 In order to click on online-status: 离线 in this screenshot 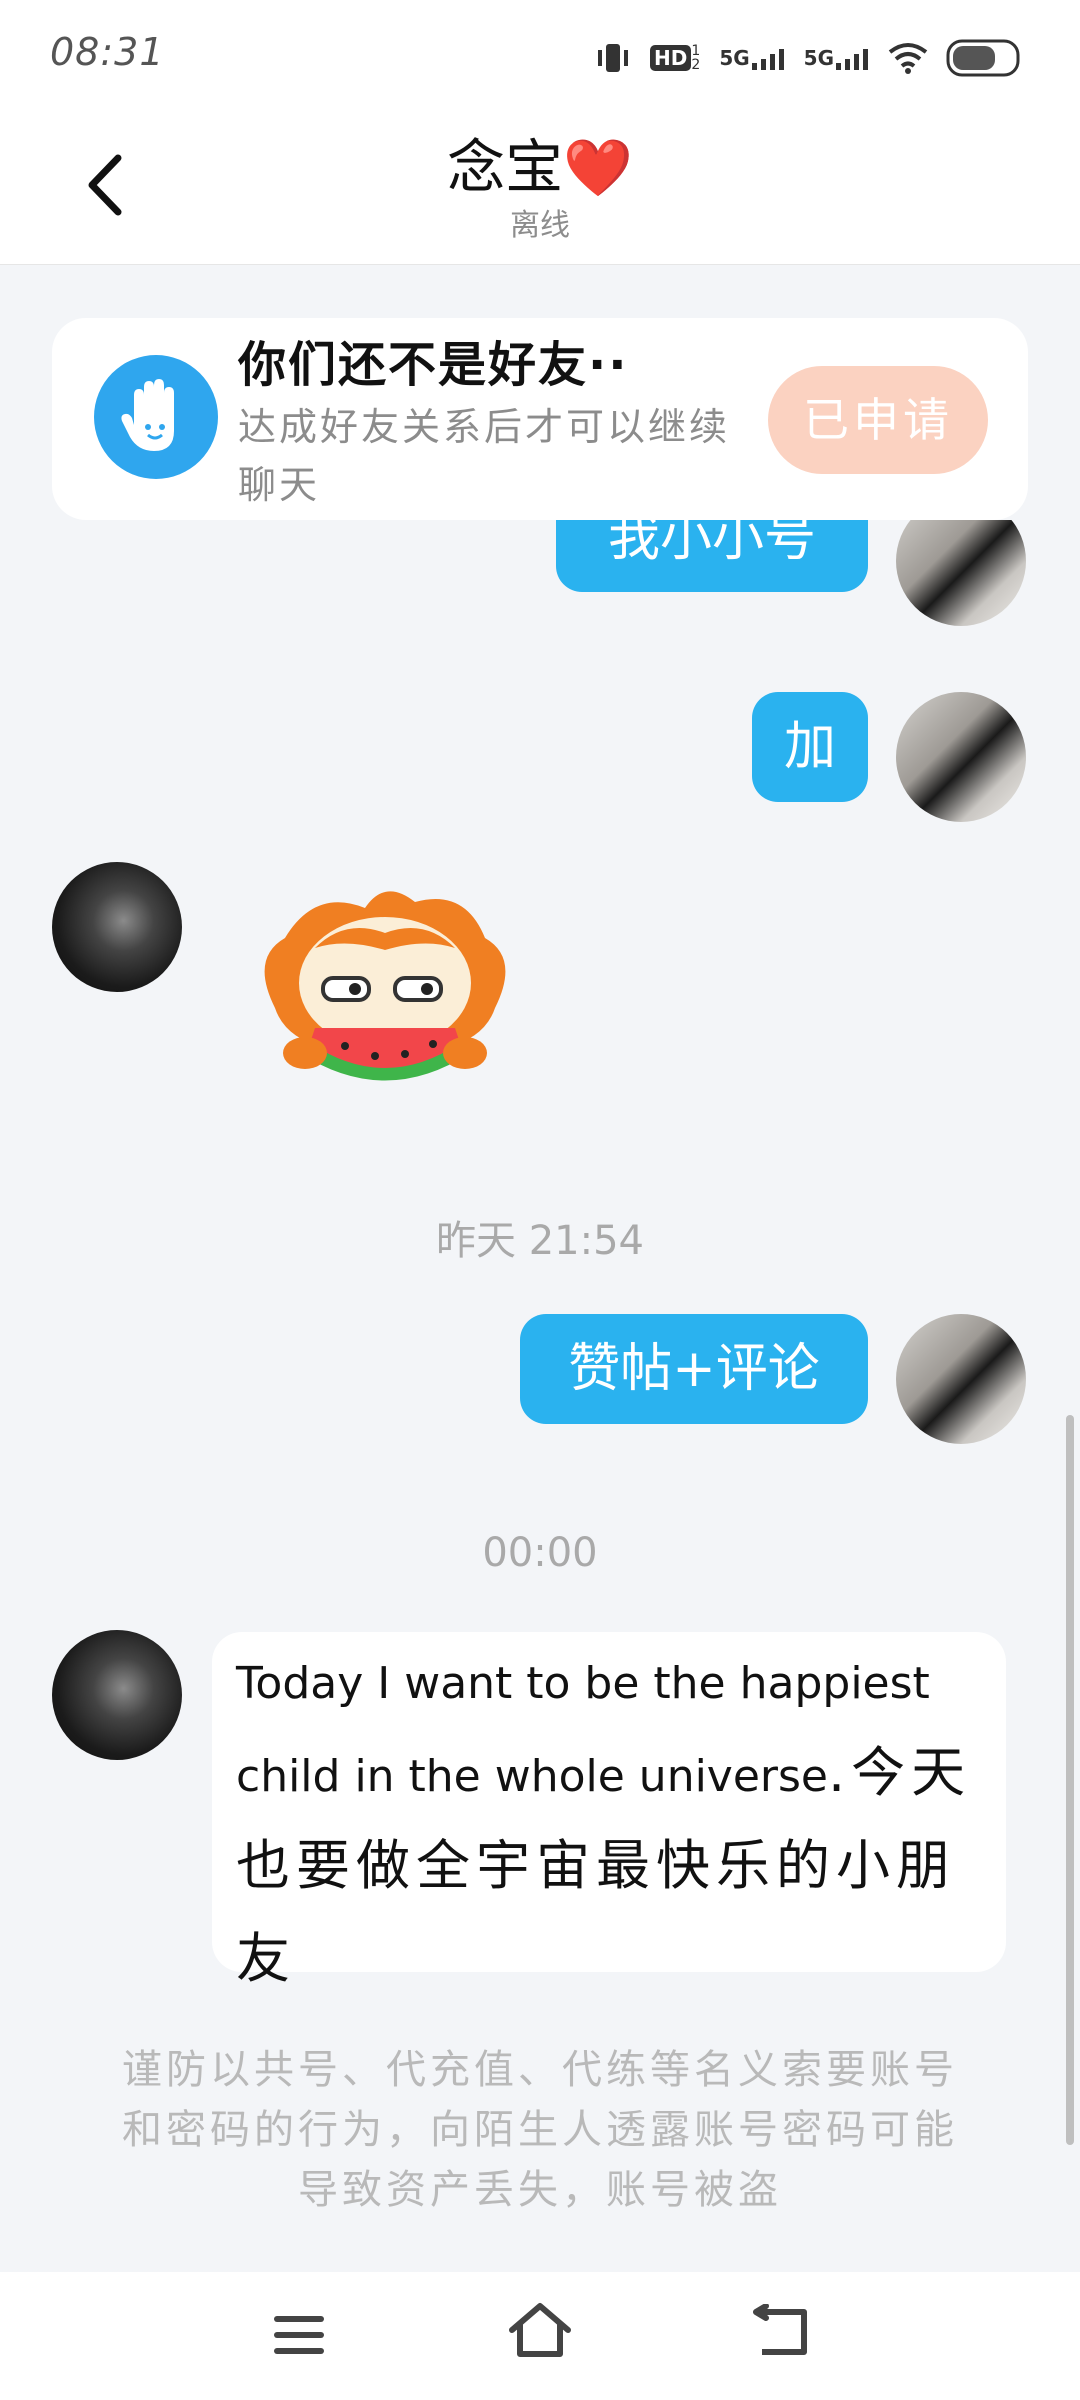, I will do `click(540, 225)`.